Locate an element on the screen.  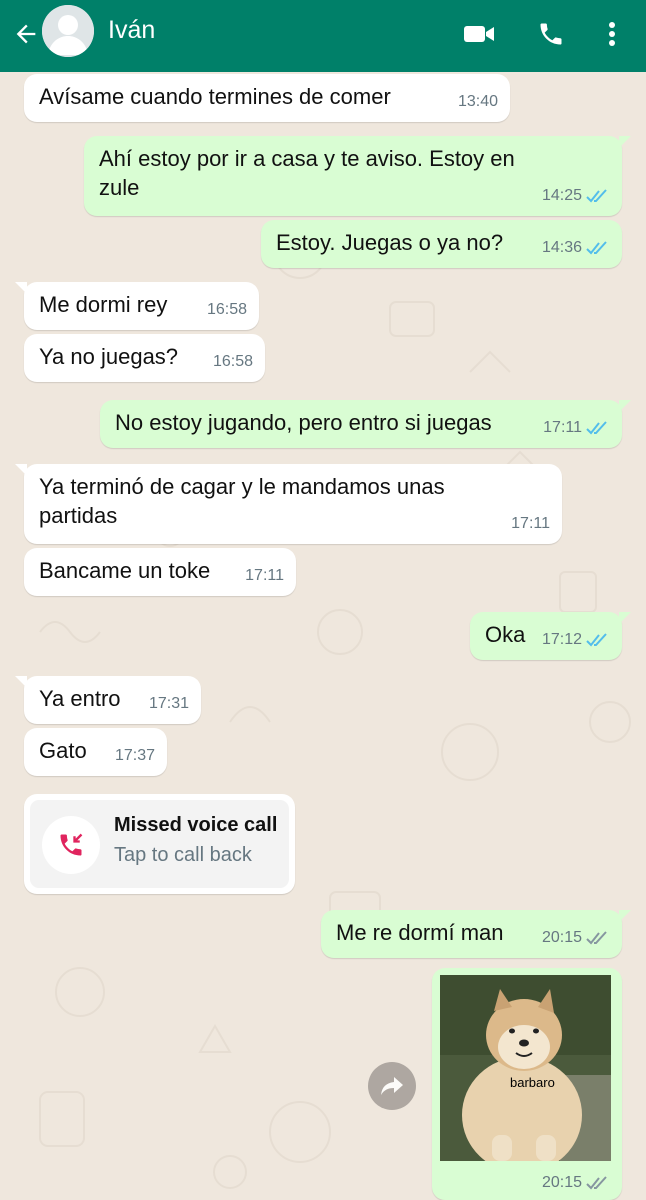
message-bubble-outgoing: Me re dormí man 20:15 is located at coordinates (476, 934).